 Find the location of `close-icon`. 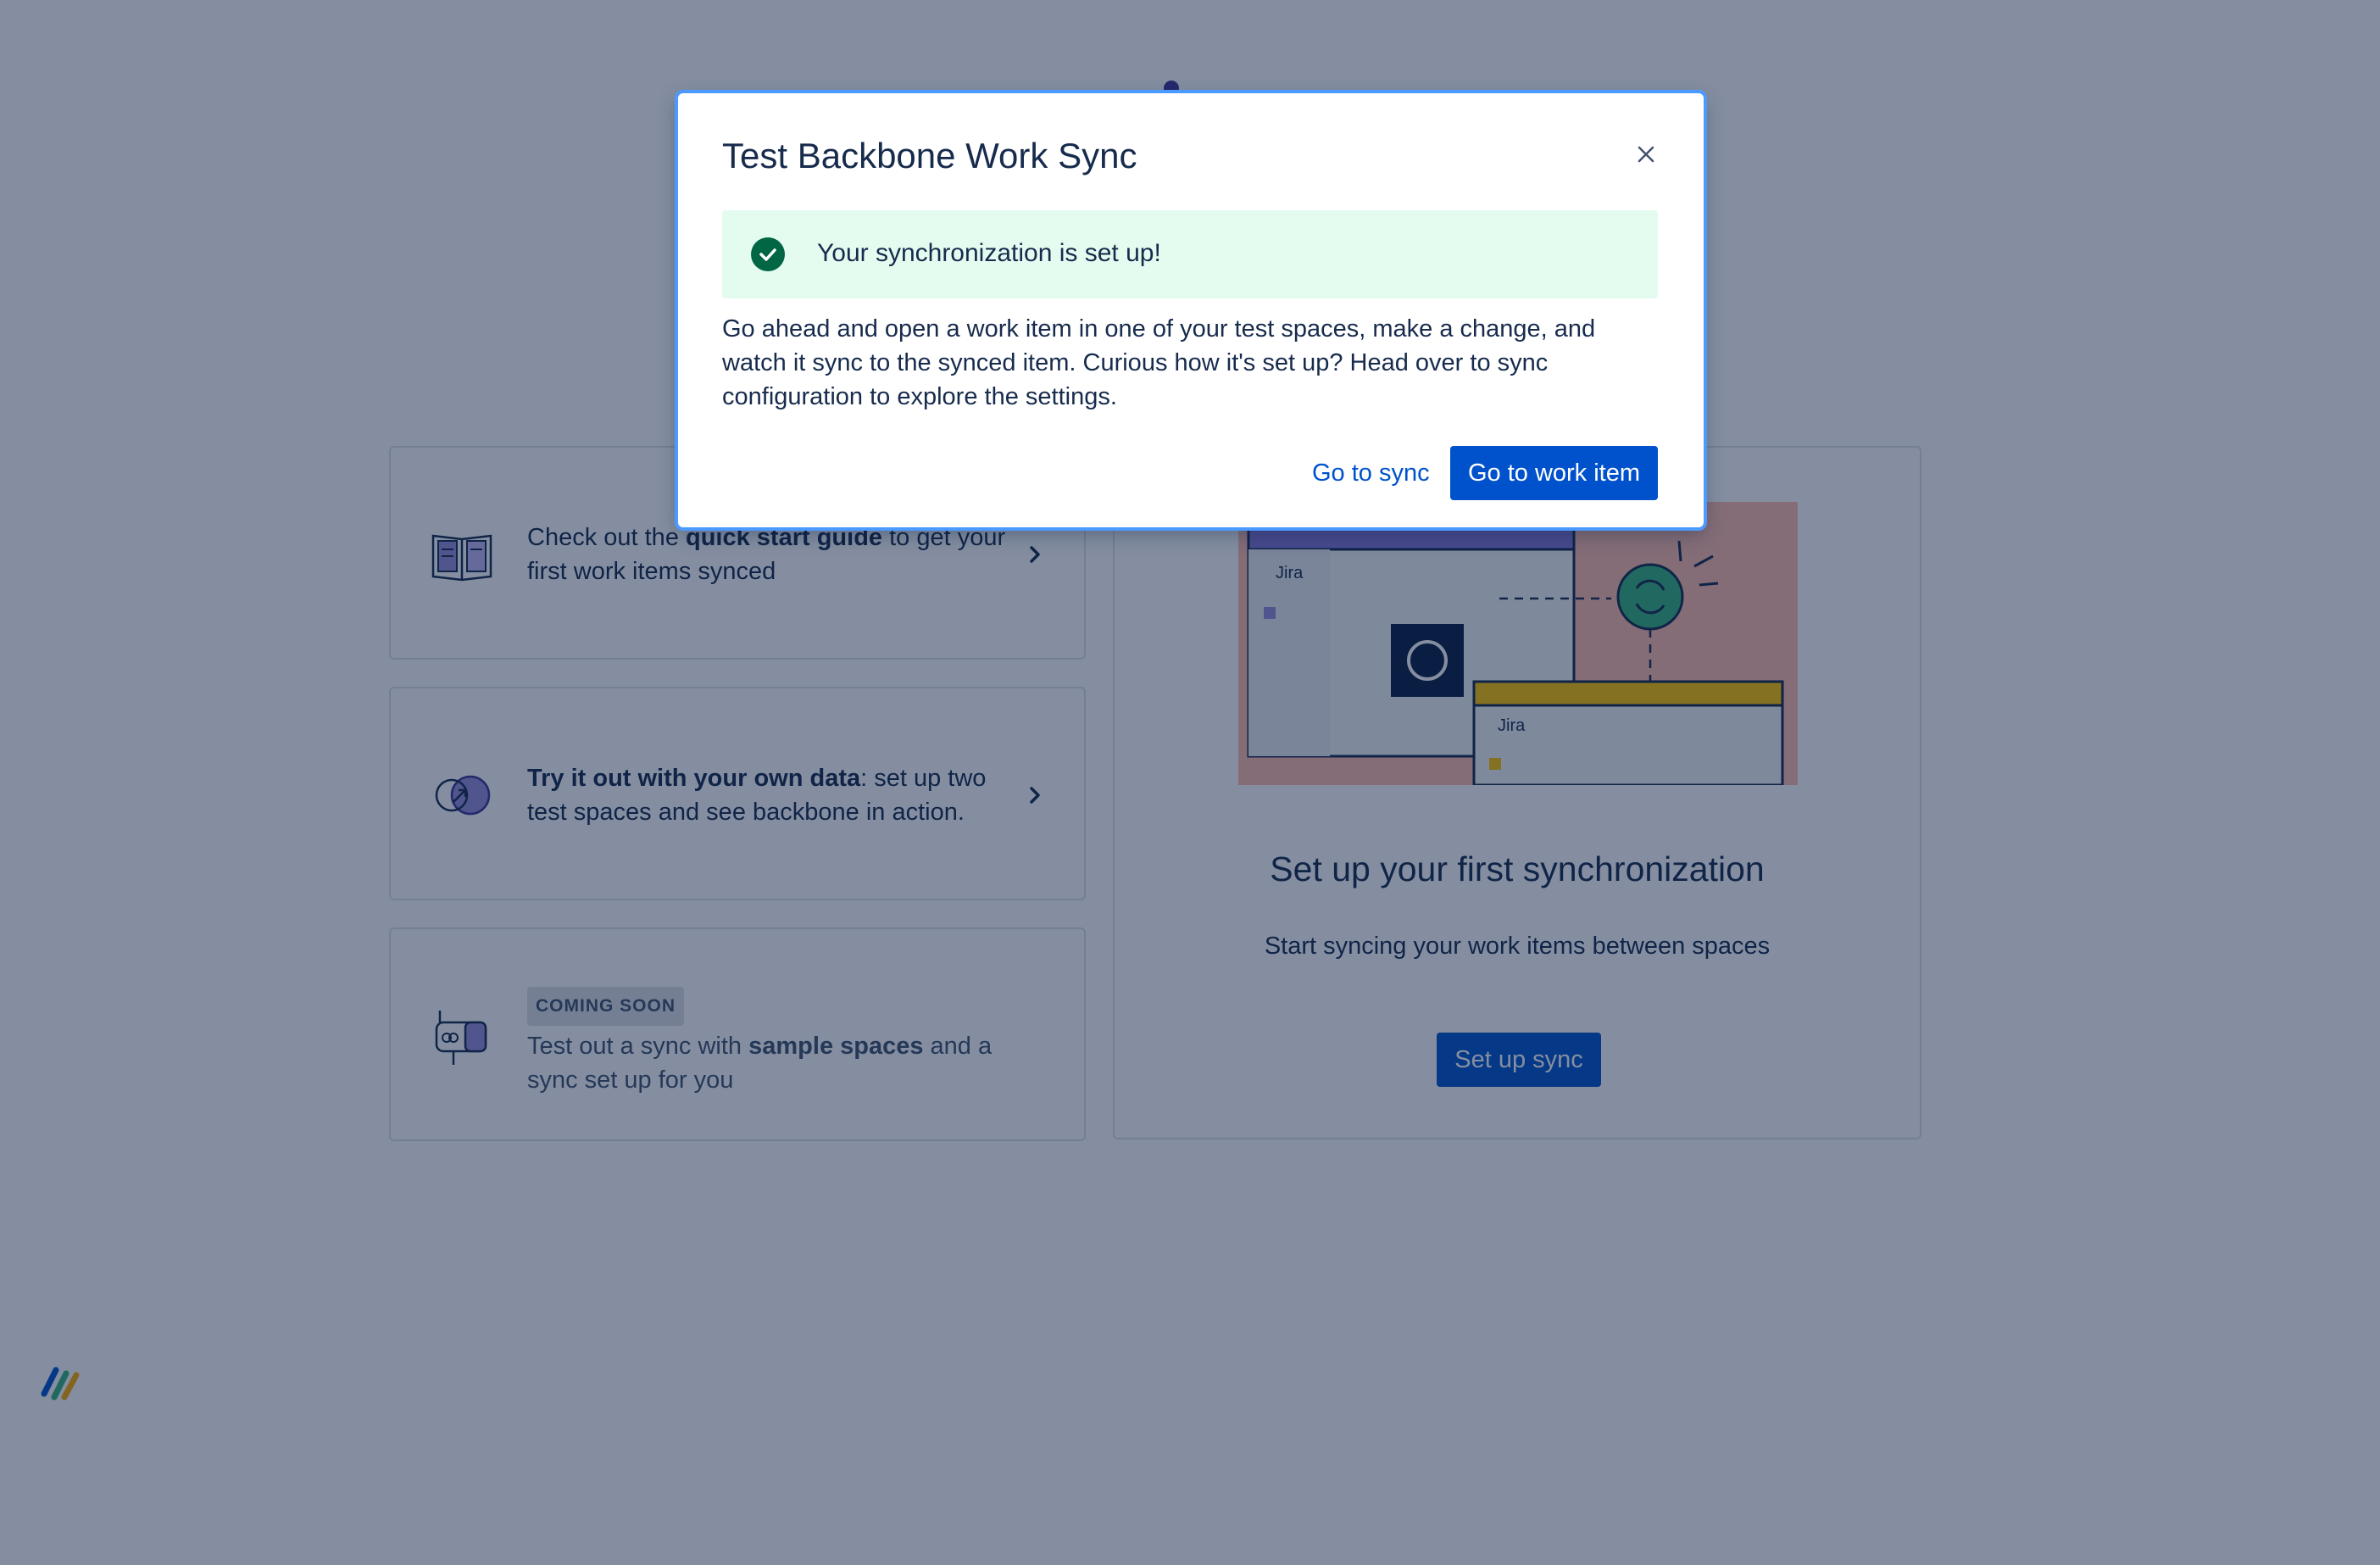

close-icon is located at coordinates (1646, 154).